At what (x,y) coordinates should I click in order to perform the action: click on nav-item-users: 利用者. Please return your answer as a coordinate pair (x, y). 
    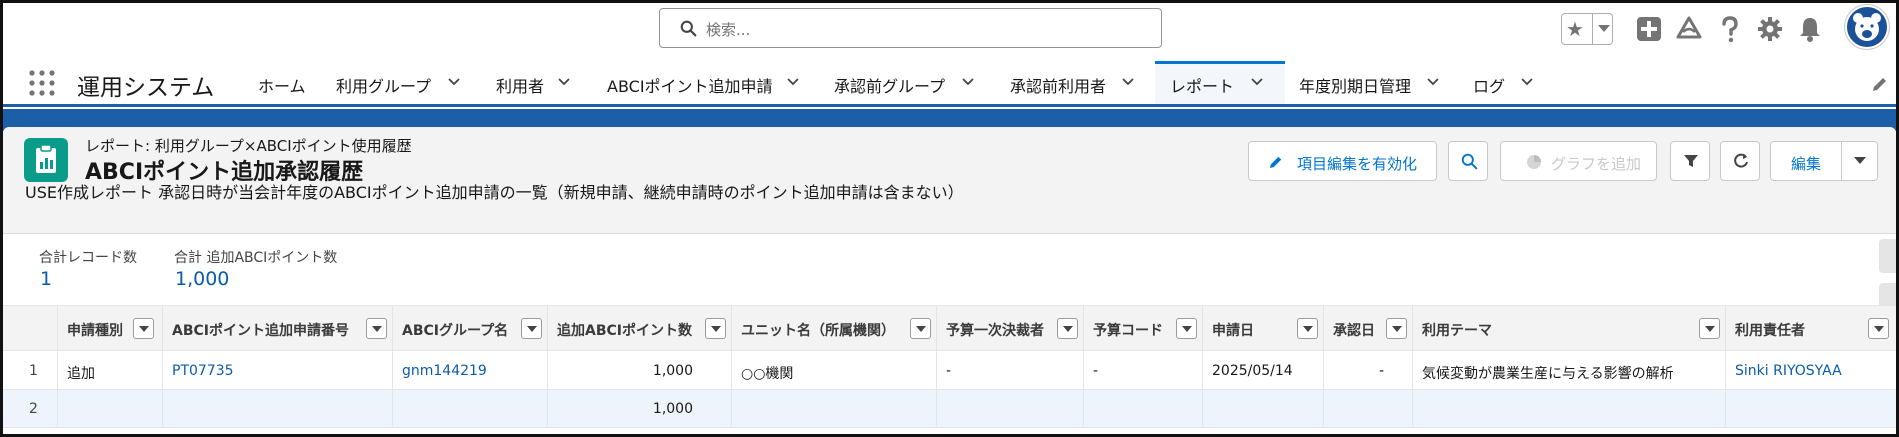
    Looking at the image, I should click on (536, 82).